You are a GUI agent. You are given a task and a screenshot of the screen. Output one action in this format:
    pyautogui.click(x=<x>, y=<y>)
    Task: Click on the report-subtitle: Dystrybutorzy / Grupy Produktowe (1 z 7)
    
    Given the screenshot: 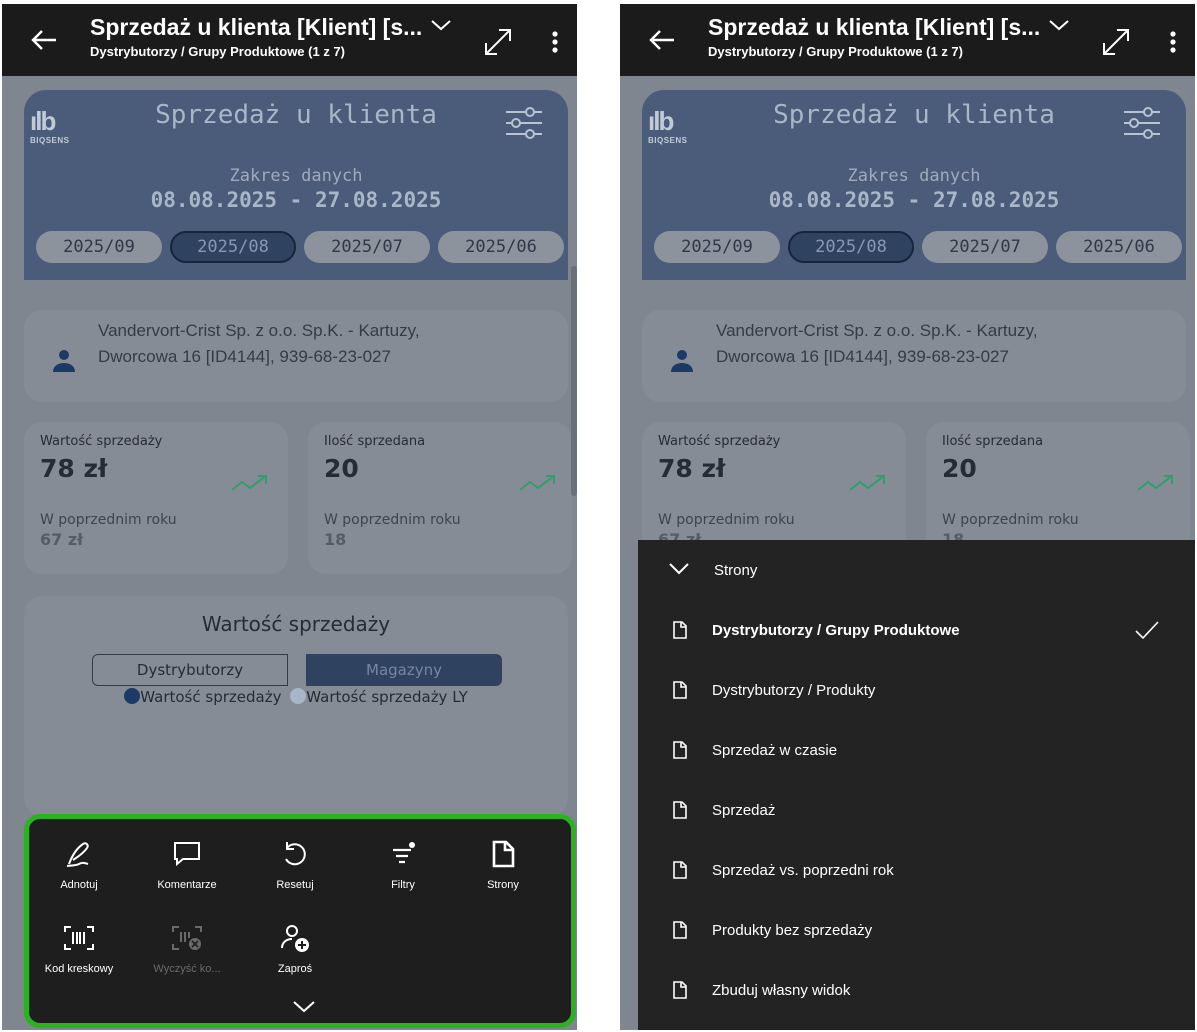 What is the action you would take?
    pyautogui.click(x=217, y=51)
    